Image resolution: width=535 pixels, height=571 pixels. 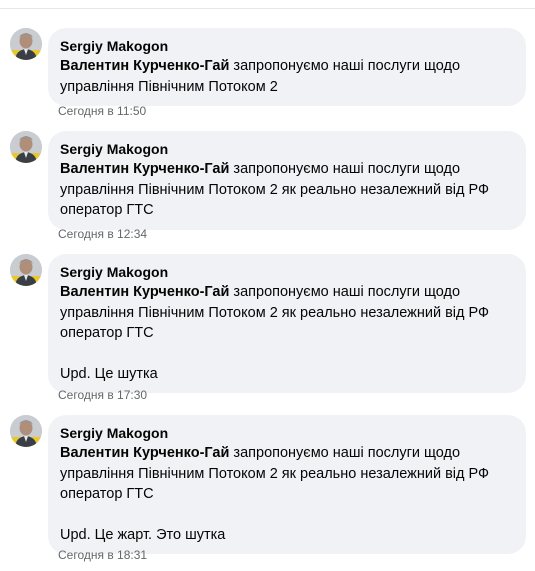 What do you see at coordinates (143, 534) in the screenshot?
I see `comment-update-note: Upd. Це жарт. Это шутка` at bounding box center [143, 534].